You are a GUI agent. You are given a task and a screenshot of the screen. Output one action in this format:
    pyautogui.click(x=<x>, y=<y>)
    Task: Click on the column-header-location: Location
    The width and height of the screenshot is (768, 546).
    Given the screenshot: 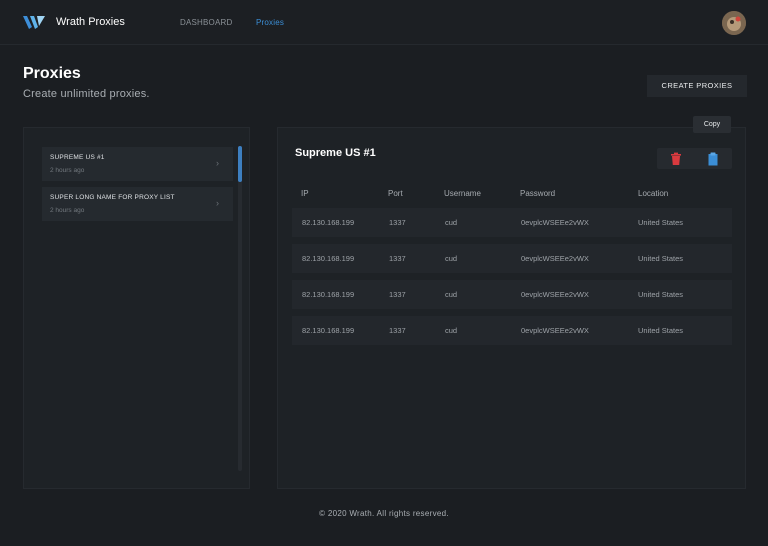 What is the action you would take?
    pyautogui.click(x=653, y=193)
    